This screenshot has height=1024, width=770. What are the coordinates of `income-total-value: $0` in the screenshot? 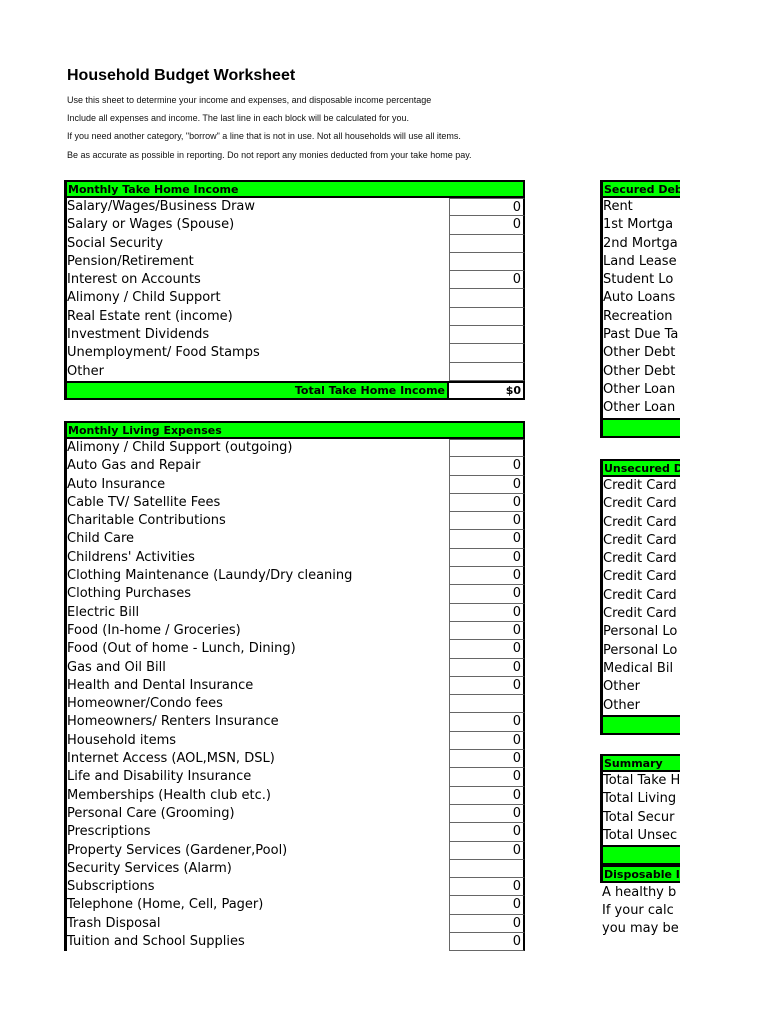 It's located at (485, 390).